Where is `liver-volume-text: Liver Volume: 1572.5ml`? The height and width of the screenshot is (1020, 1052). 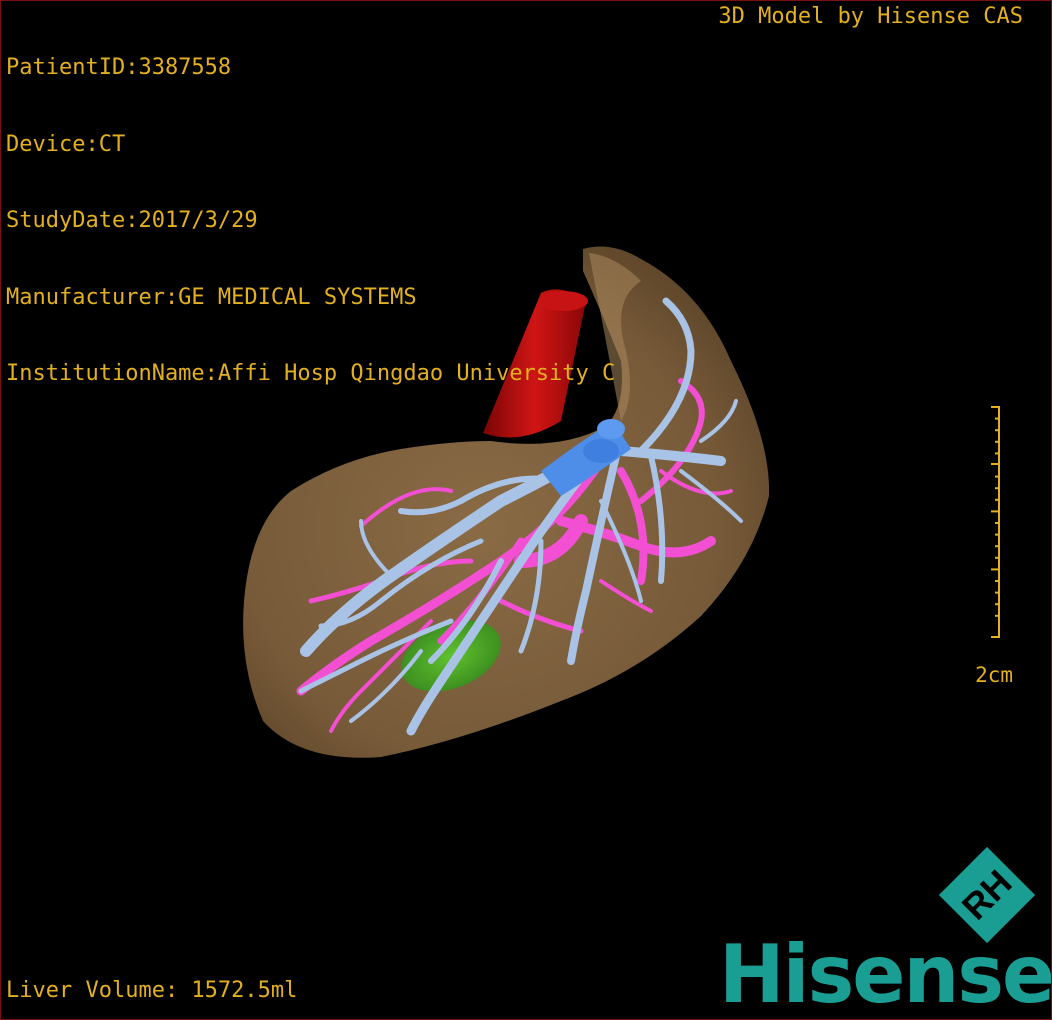
liver-volume-text: Liver Volume: 1572.5ml is located at coordinates (152, 990).